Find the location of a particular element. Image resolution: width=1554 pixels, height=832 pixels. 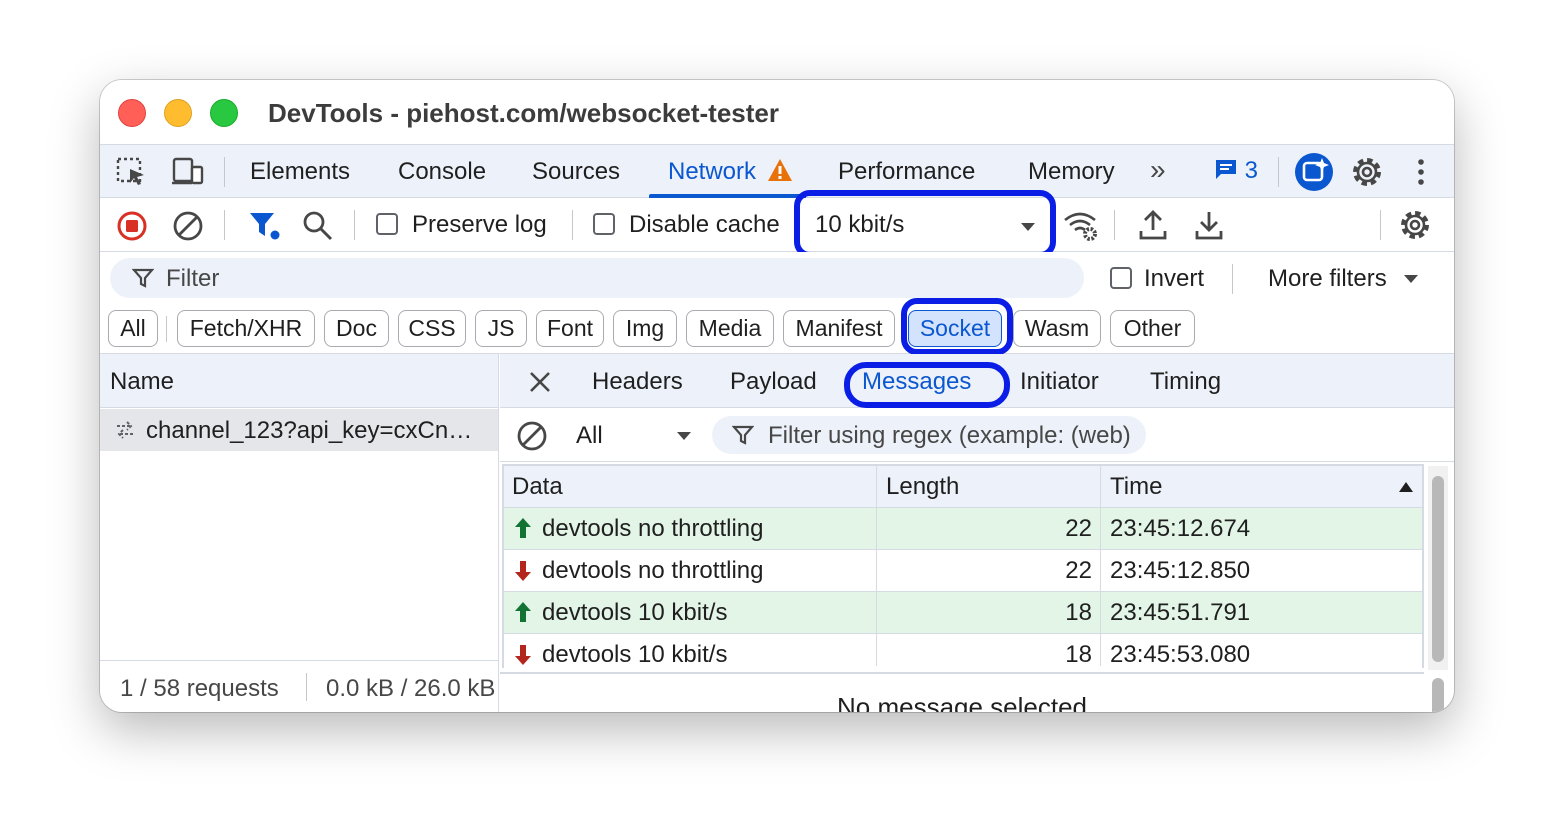

filter-chip-css: CSS is located at coordinates (432, 328).